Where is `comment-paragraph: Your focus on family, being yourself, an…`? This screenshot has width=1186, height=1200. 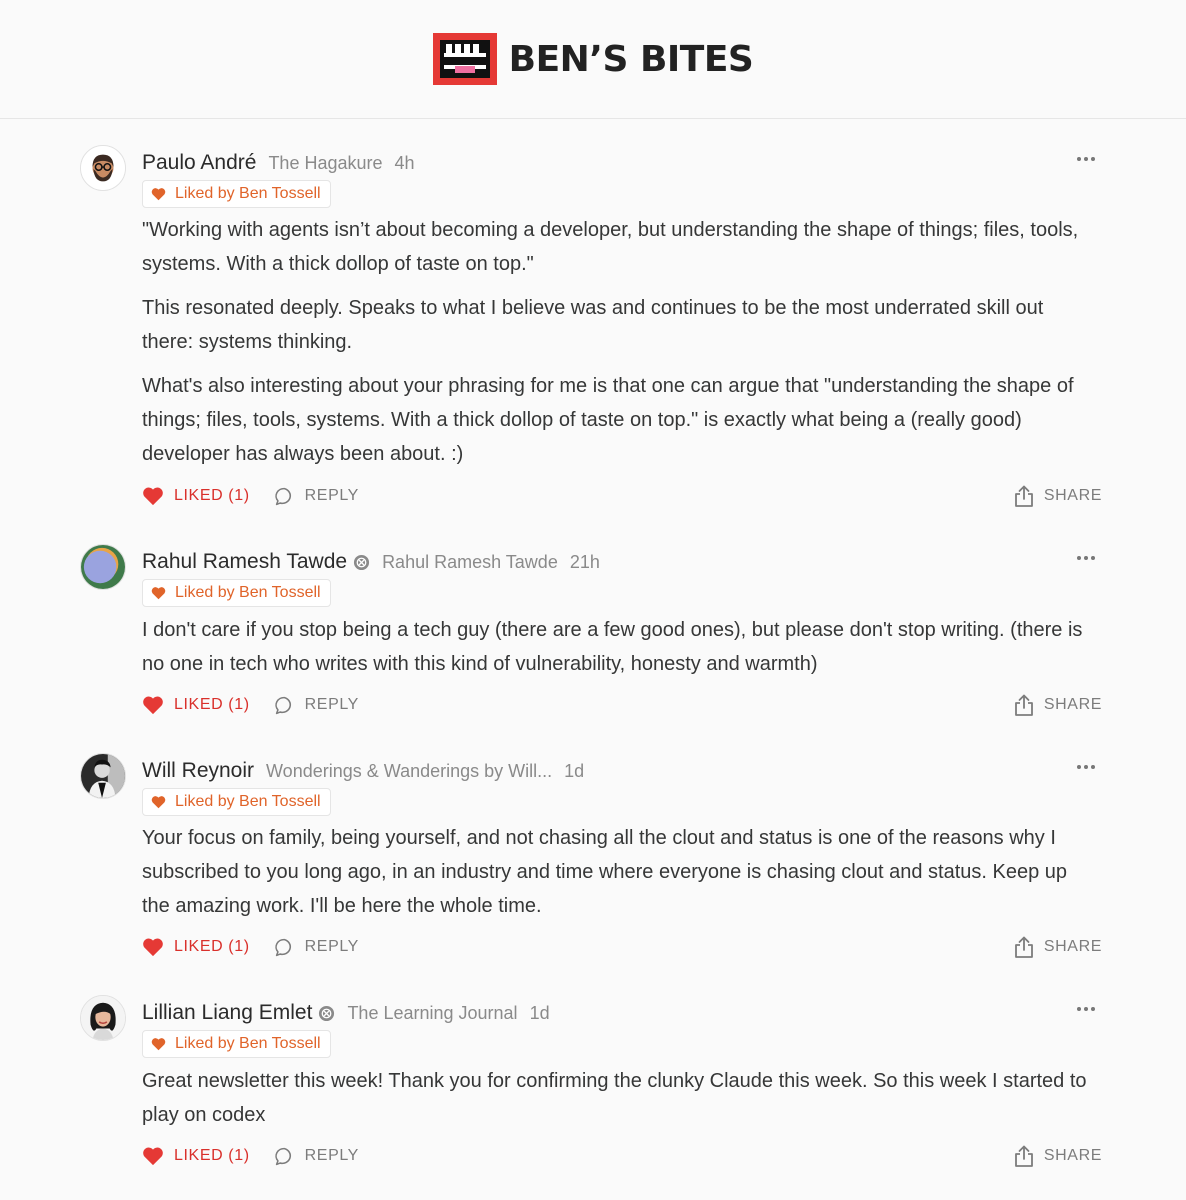
comment-paragraph: Your focus on family, being yourself, an… is located at coordinates (605, 872).